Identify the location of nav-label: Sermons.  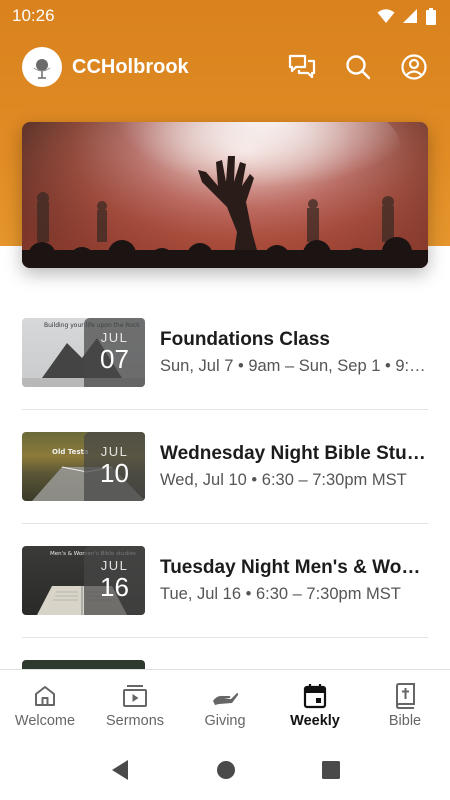
(135, 720).